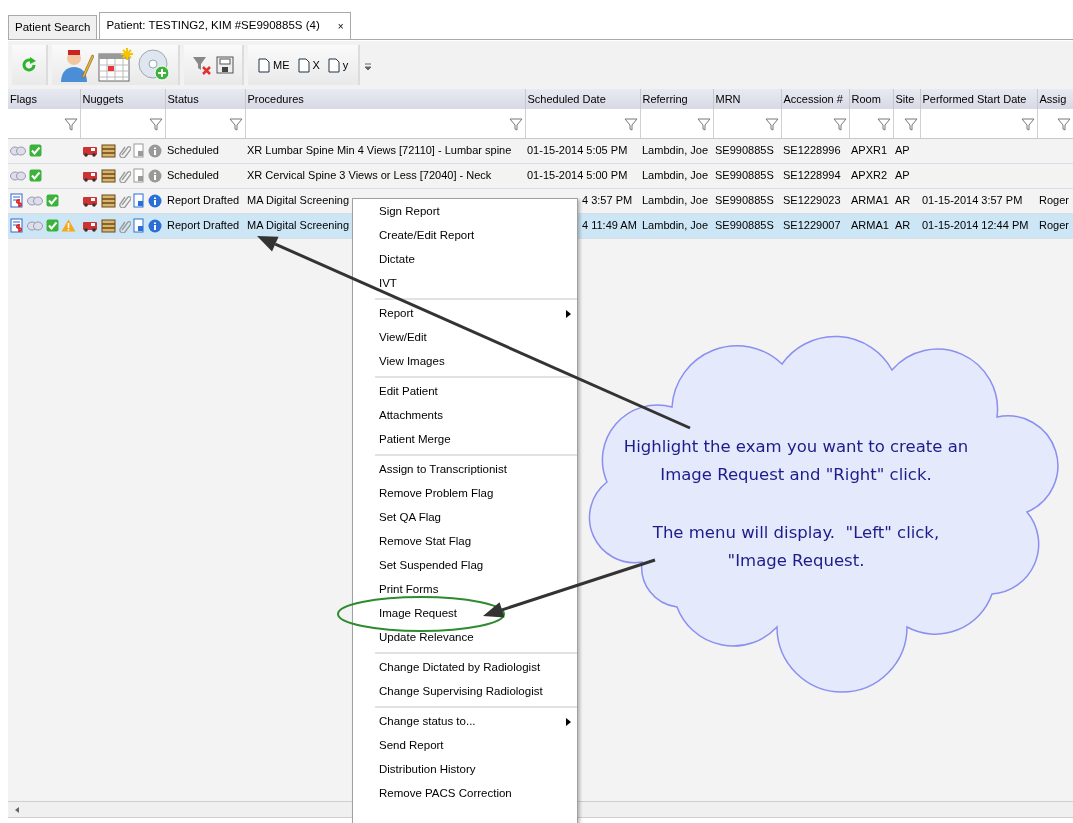 The width and height of the screenshot is (1073, 823). What do you see at coordinates (202, 65) in the screenshot?
I see `filter-clear-icon` at bounding box center [202, 65].